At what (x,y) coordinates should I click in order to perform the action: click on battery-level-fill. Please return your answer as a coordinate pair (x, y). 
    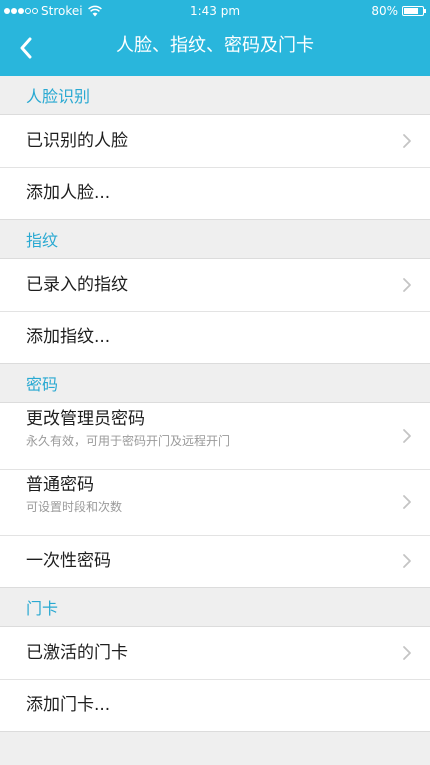
    Looking at the image, I should click on (411, 11).